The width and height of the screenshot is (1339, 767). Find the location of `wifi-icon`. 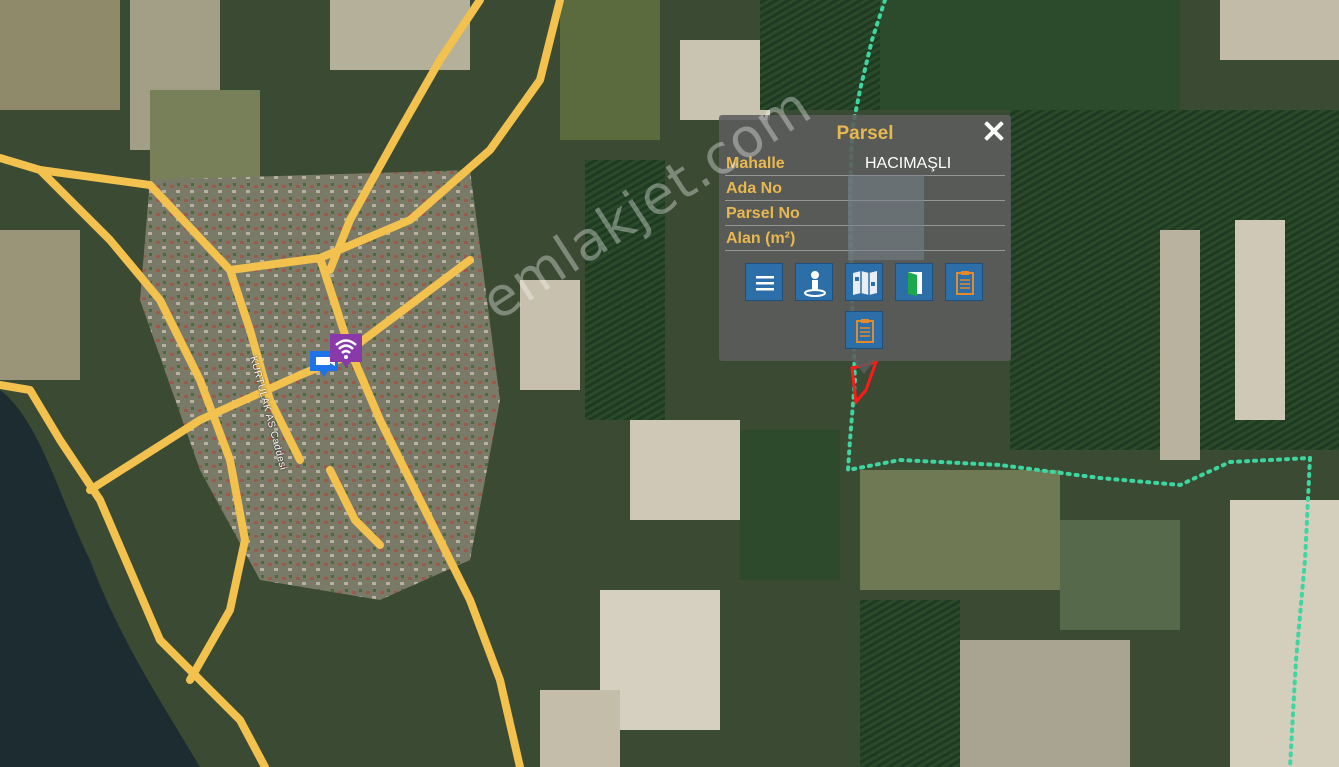

wifi-icon is located at coordinates (346, 353).